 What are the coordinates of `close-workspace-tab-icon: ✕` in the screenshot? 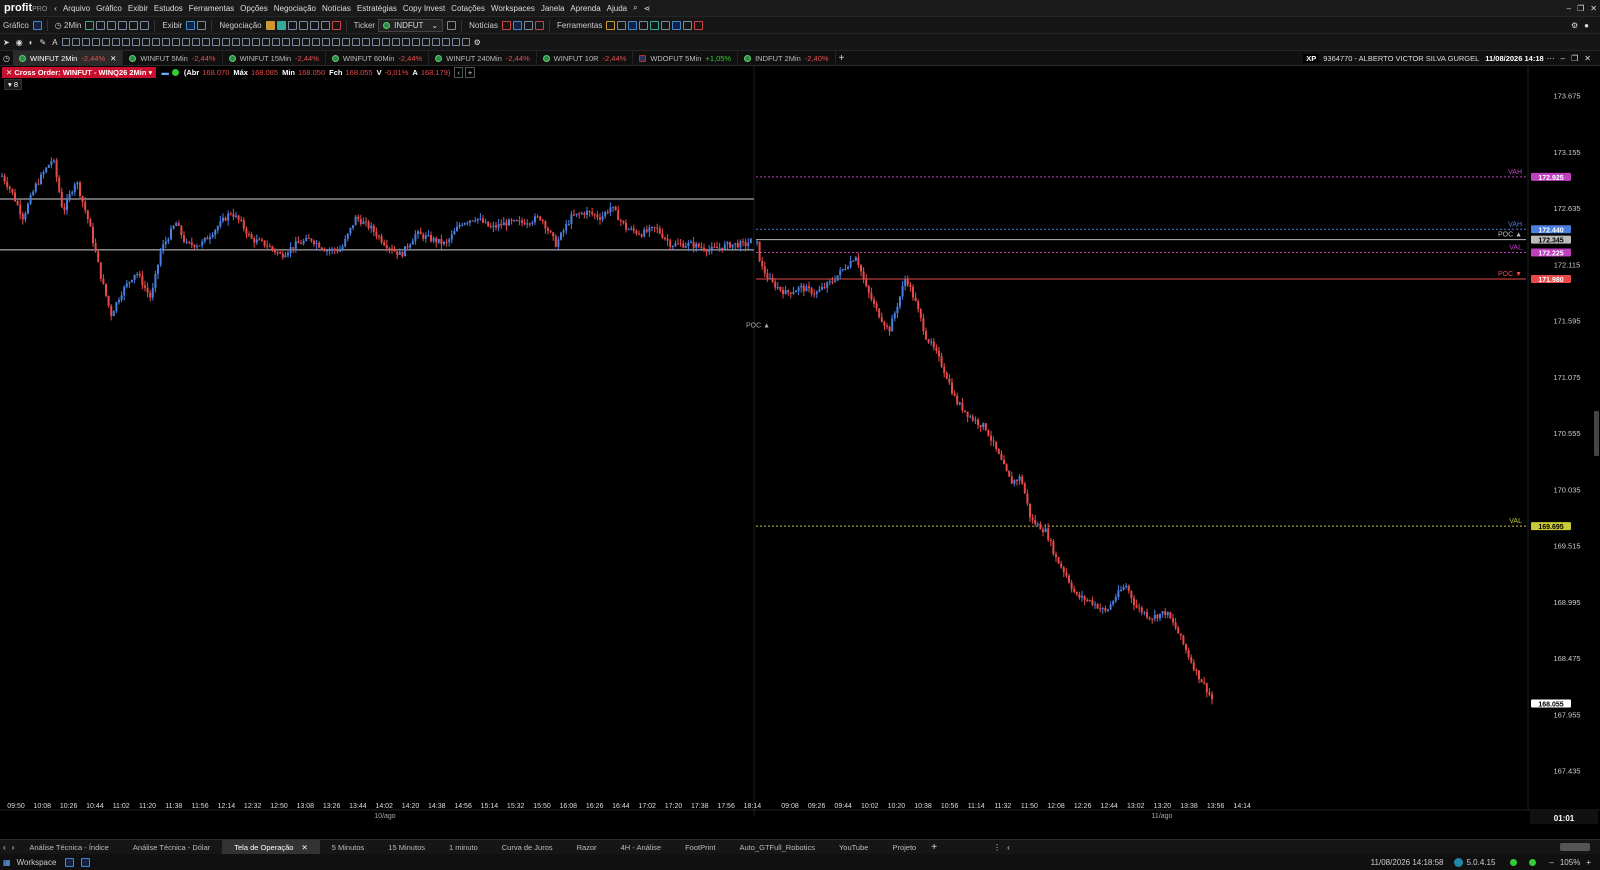 It's located at (304, 847).